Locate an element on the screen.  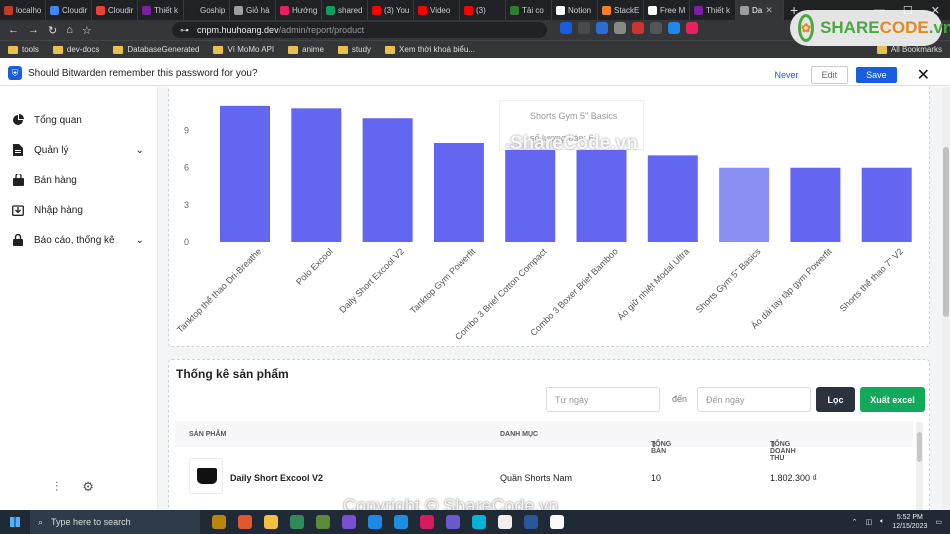
site-info-icon: ⊶ is located at coordinates (184, 30).